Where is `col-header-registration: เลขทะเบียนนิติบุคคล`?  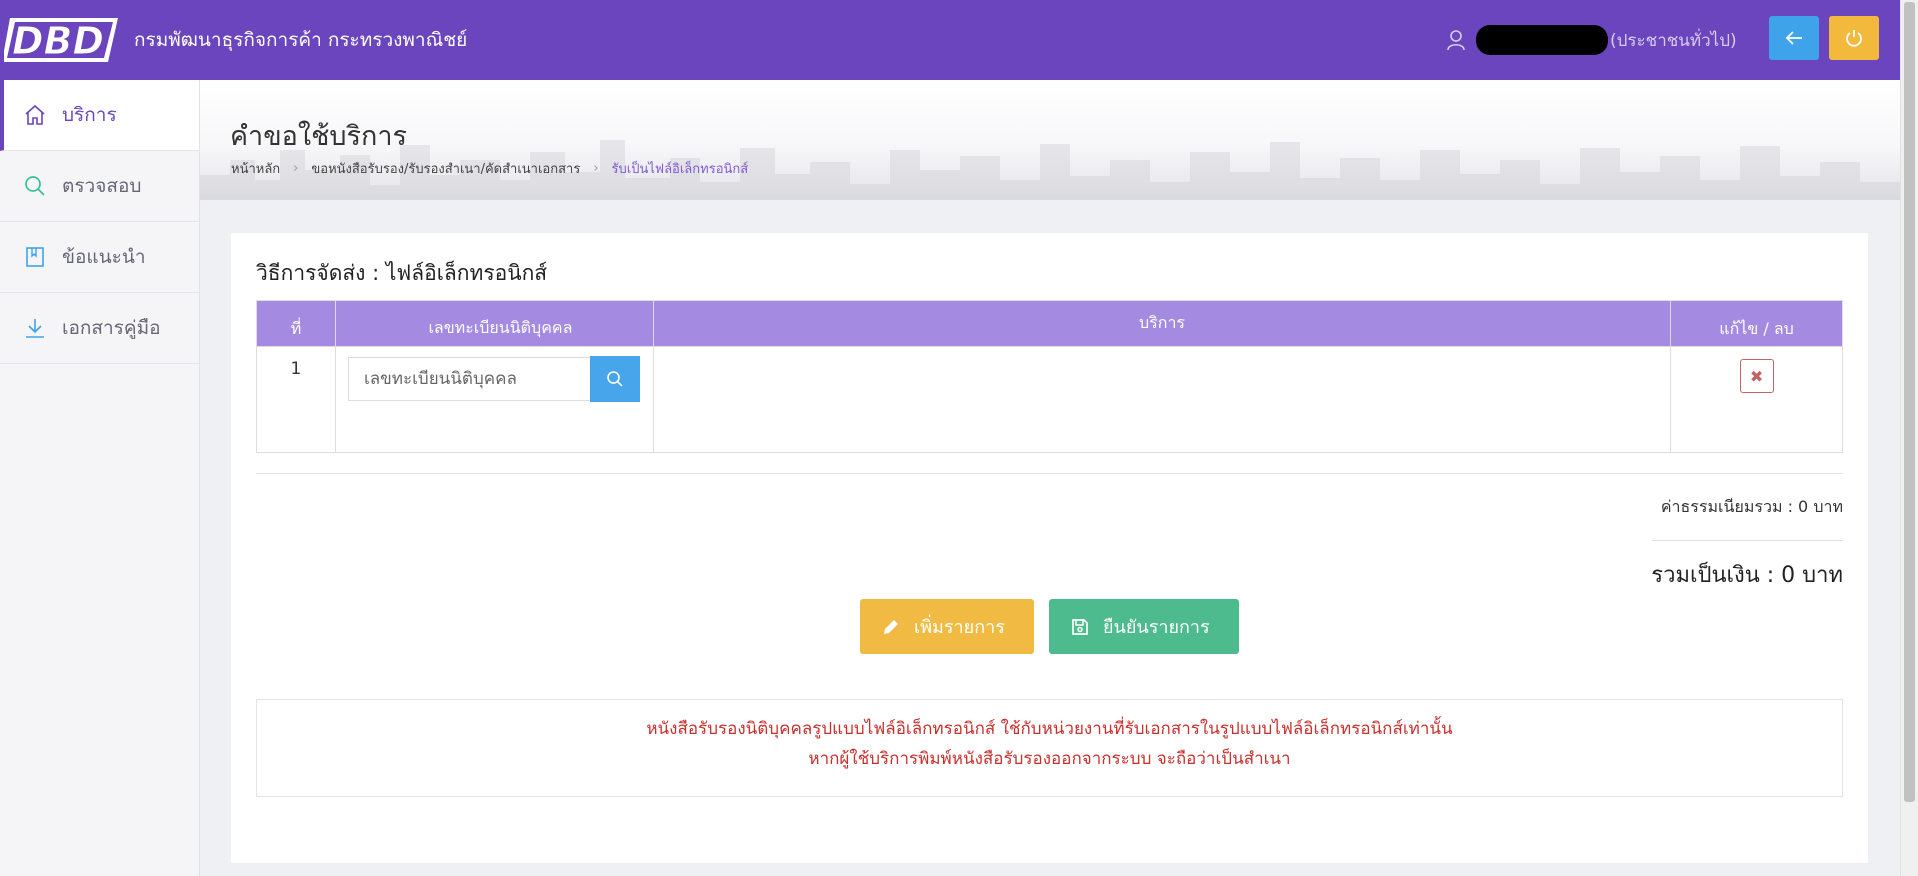 col-header-registration: เลขทะเบียนนิติบุคคล is located at coordinates (494, 323).